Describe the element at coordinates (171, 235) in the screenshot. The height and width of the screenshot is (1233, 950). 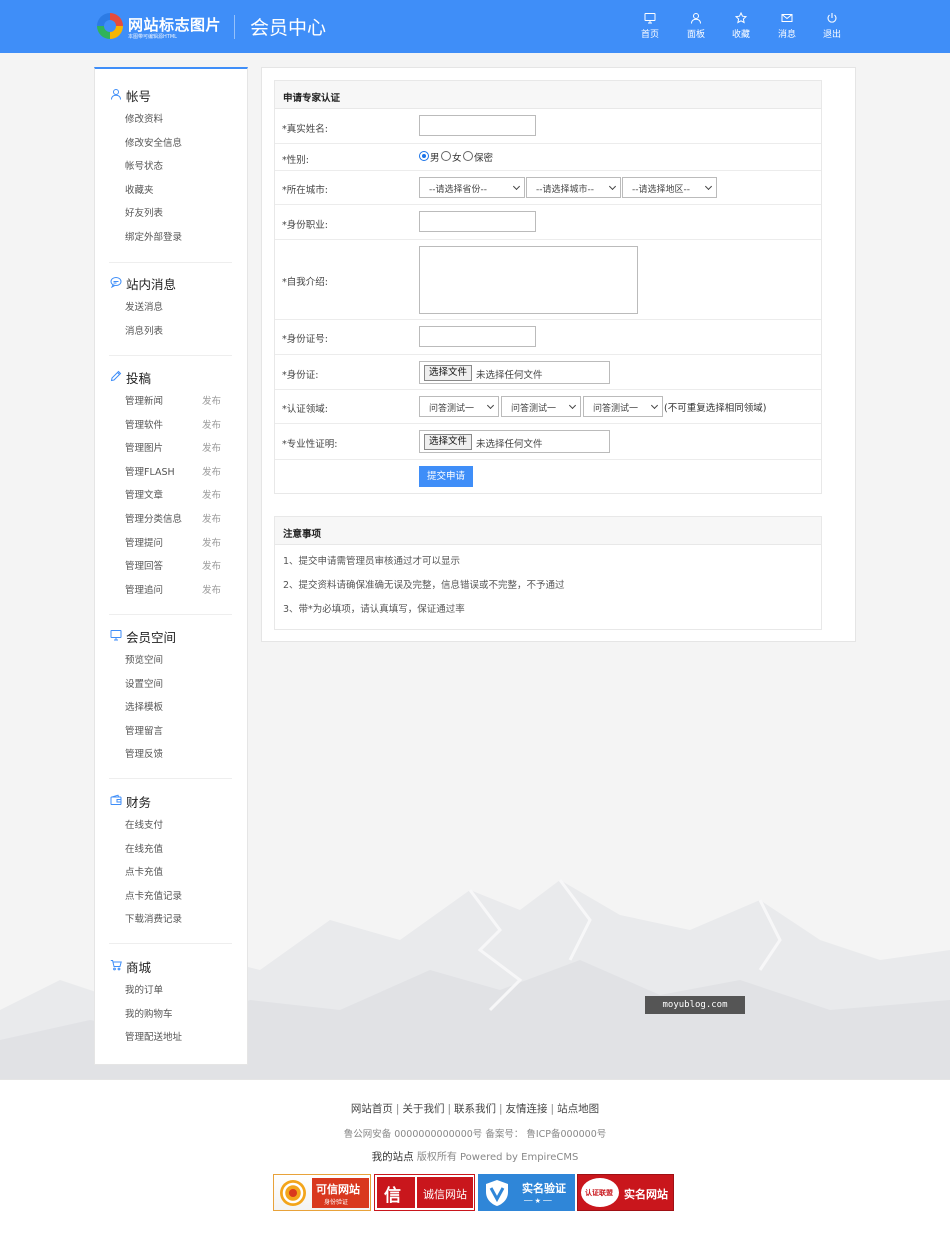
I see `sidebar-item-external-login: 绑定外部登录` at that location.